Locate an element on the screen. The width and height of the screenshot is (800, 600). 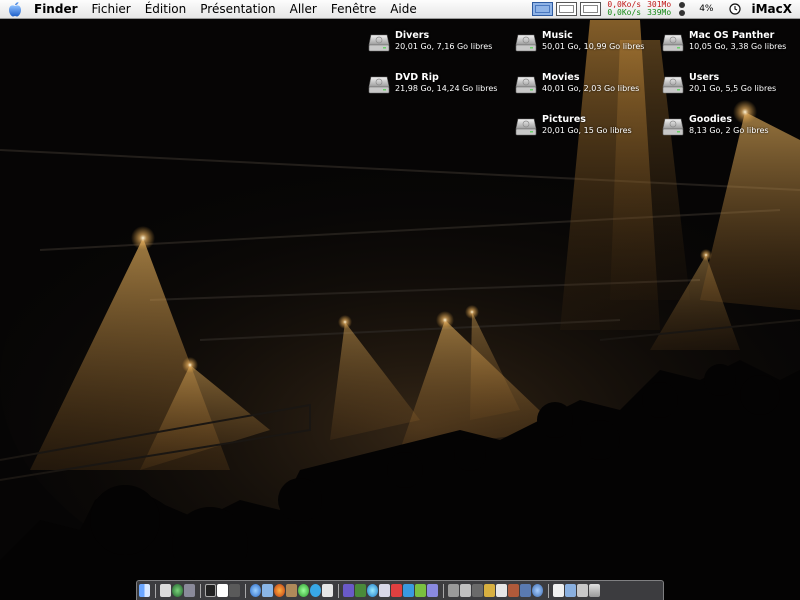
downloads-folder-icon is located at coordinates (582, 590).